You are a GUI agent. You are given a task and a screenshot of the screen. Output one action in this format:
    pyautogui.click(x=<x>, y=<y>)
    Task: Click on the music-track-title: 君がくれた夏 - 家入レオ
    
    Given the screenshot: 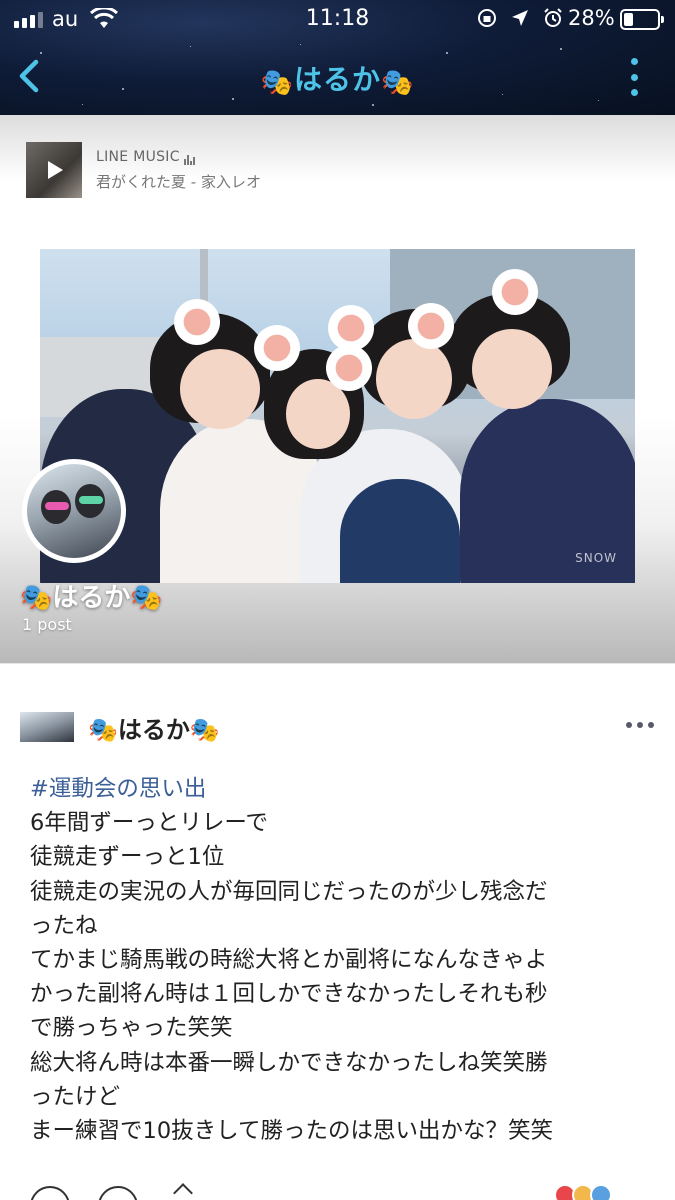 What is the action you would take?
    pyautogui.click(x=178, y=181)
    